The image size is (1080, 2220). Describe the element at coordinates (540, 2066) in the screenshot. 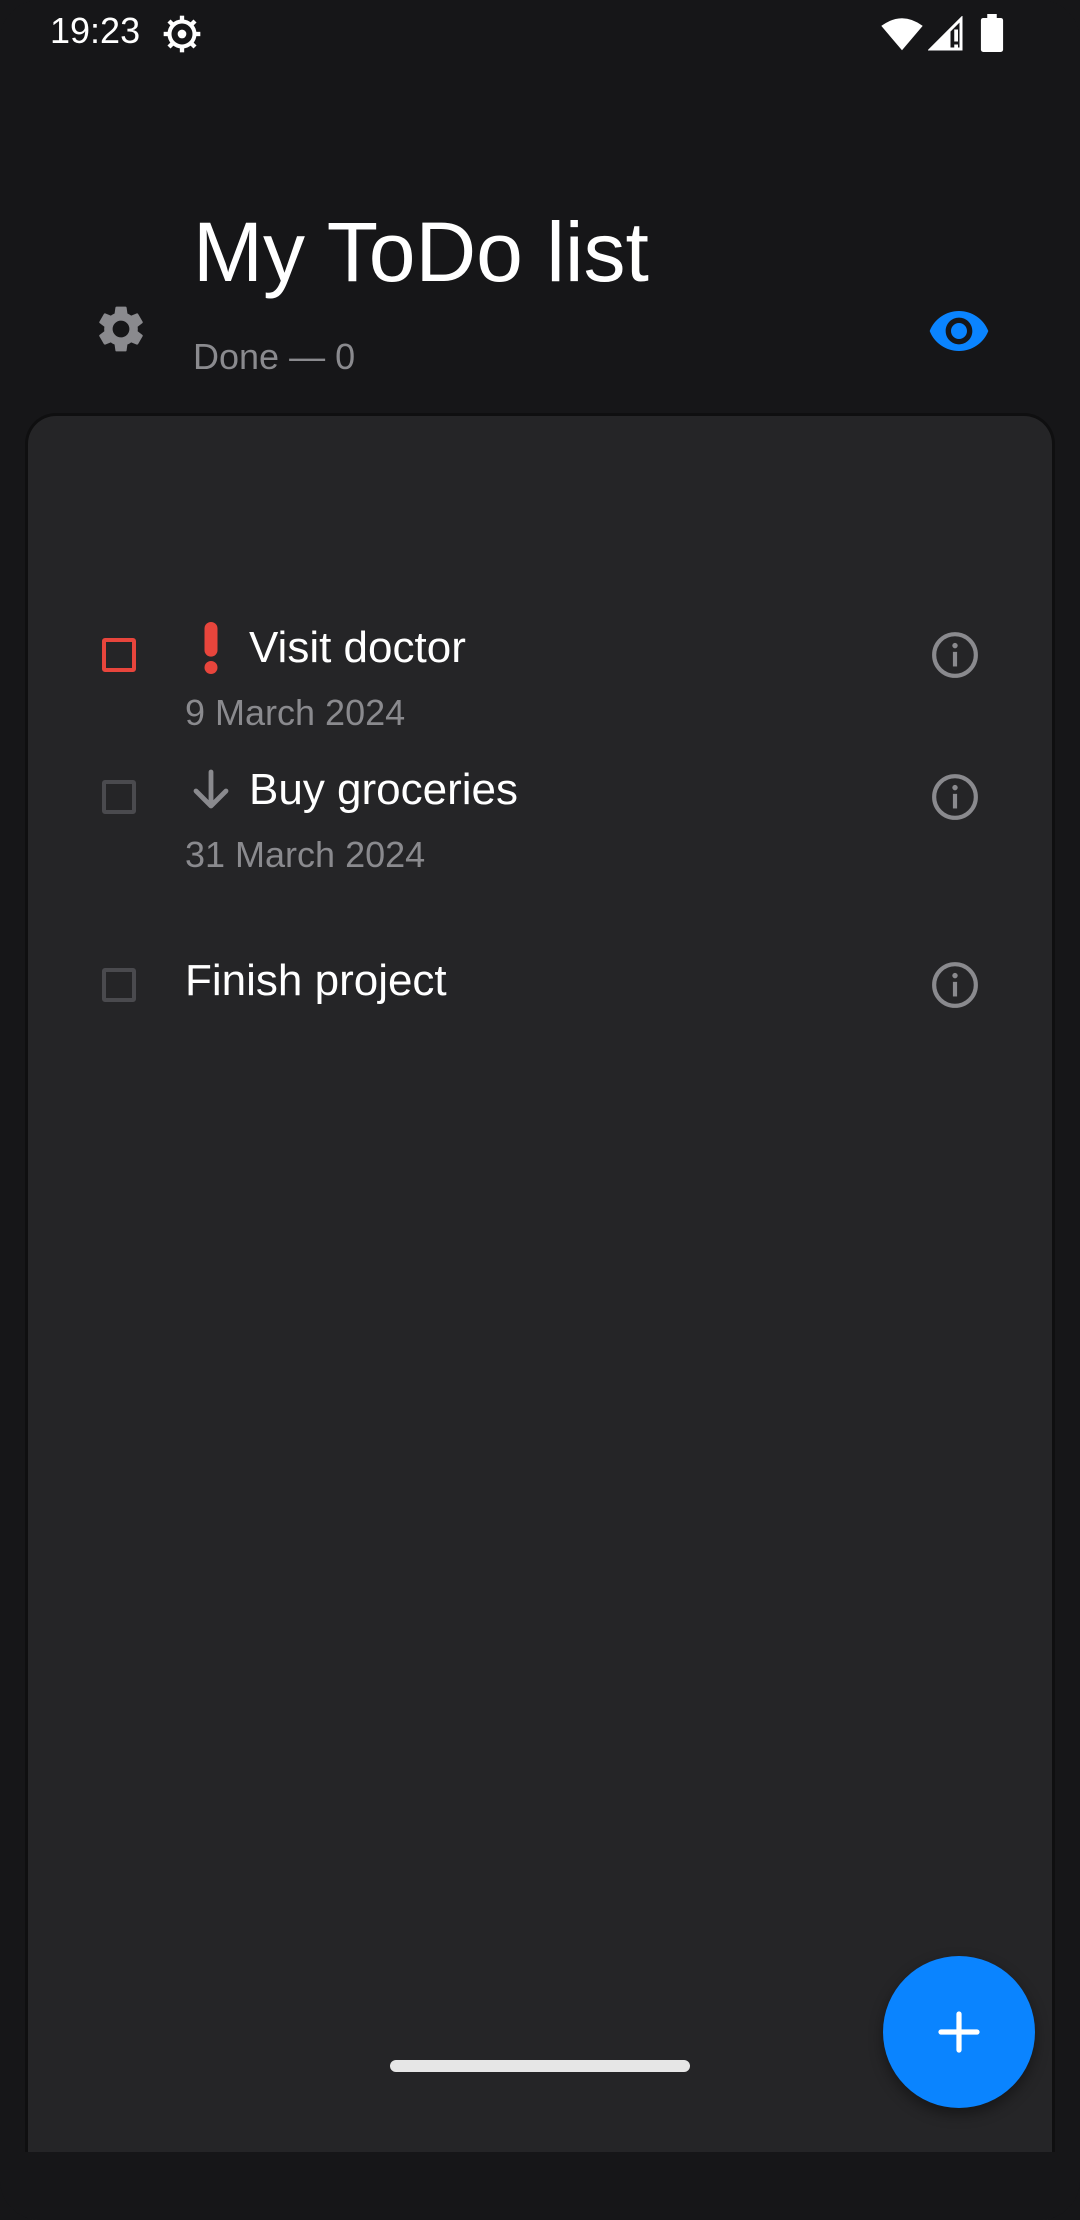

I see `home-handle` at that location.